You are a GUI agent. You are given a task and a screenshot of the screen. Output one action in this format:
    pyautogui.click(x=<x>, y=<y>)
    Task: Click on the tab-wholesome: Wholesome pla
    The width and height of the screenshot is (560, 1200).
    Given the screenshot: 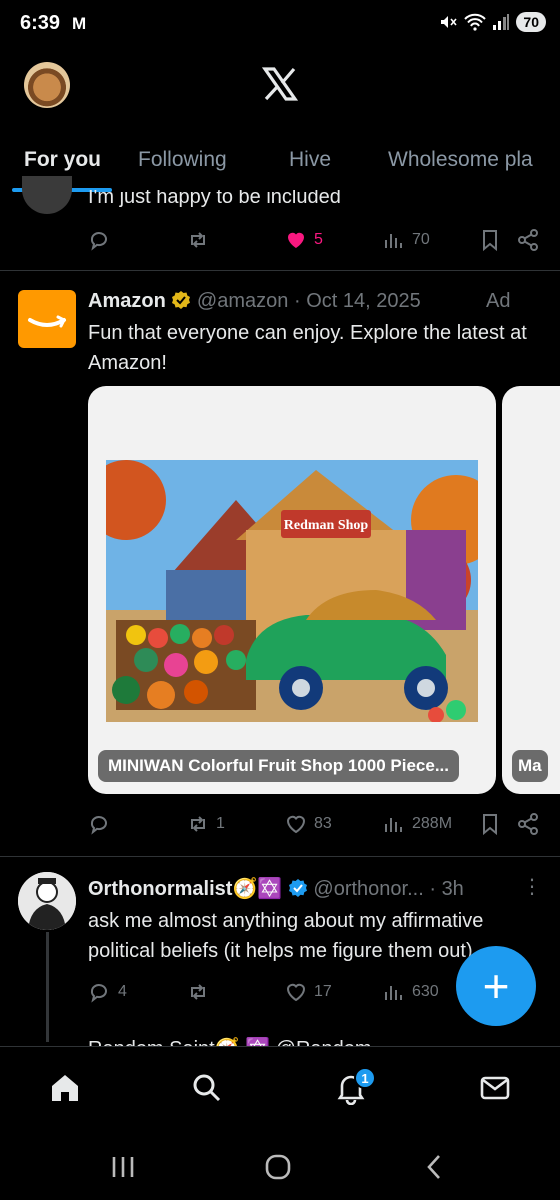 What is the action you would take?
    pyautogui.click(x=460, y=160)
    